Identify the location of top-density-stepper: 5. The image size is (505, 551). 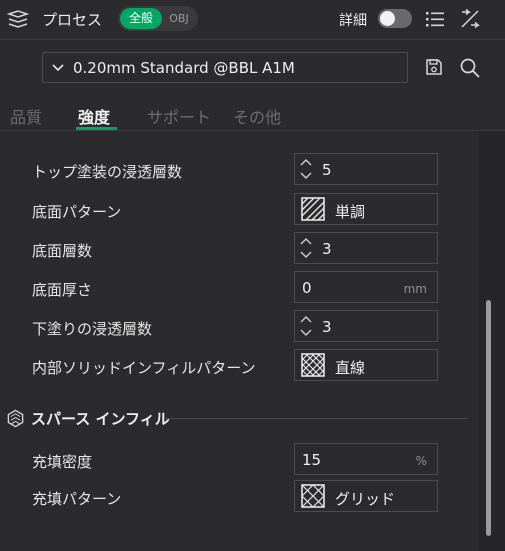
(366, 169).